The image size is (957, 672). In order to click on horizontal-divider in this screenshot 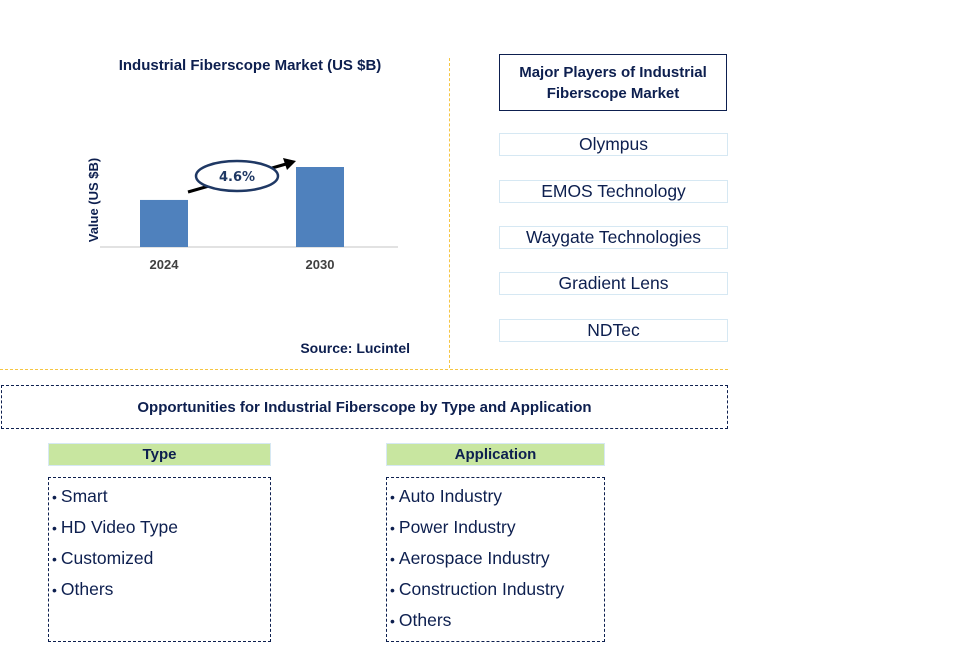, I will do `click(364, 369)`.